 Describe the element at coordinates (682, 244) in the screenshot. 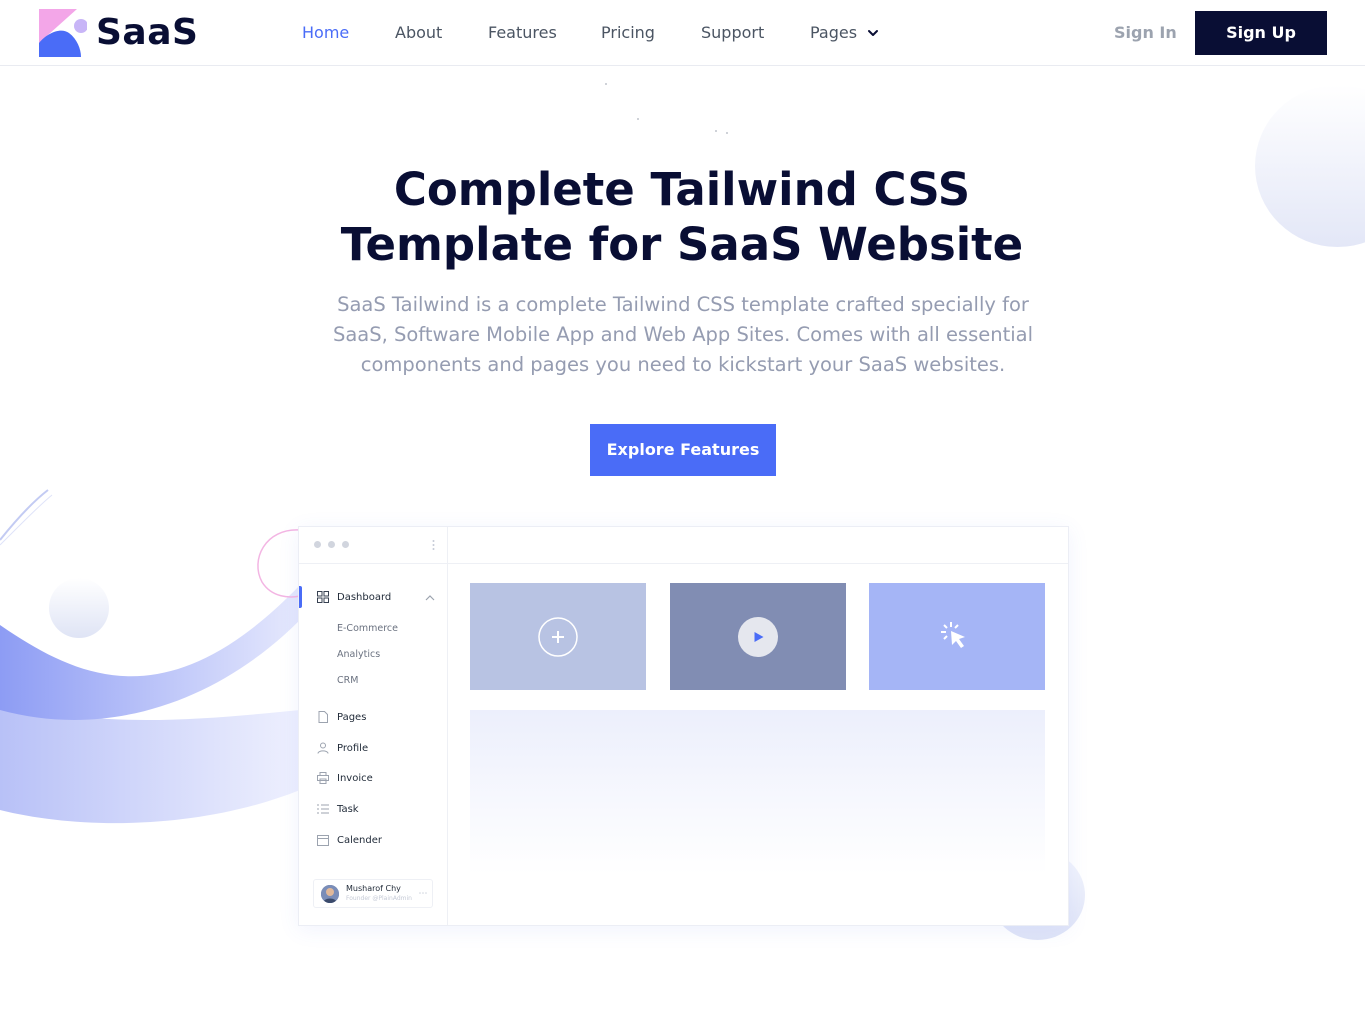

I see `hero-title-line-2: Template for SaaS Website` at that location.